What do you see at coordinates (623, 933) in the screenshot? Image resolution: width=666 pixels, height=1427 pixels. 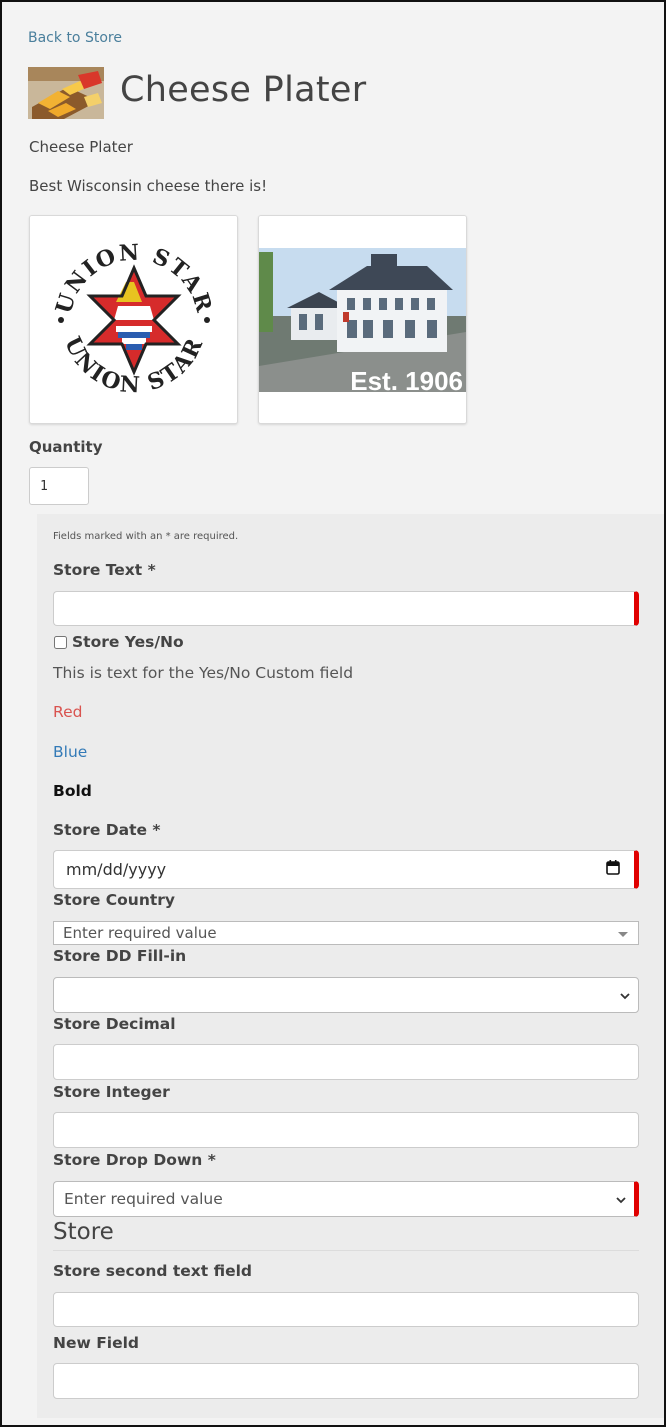 I see `dropdown-arrow-icon` at bounding box center [623, 933].